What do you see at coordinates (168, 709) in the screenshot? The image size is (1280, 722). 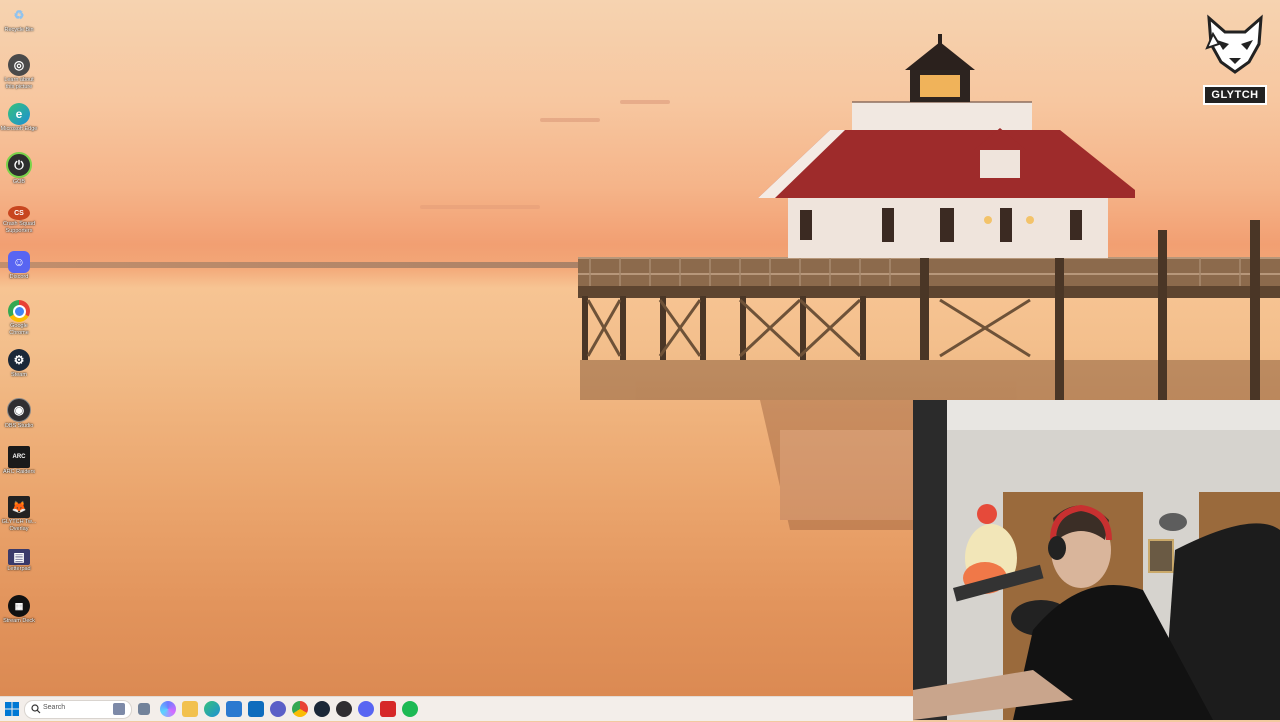 I see `copilot-icon` at bounding box center [168, 709].